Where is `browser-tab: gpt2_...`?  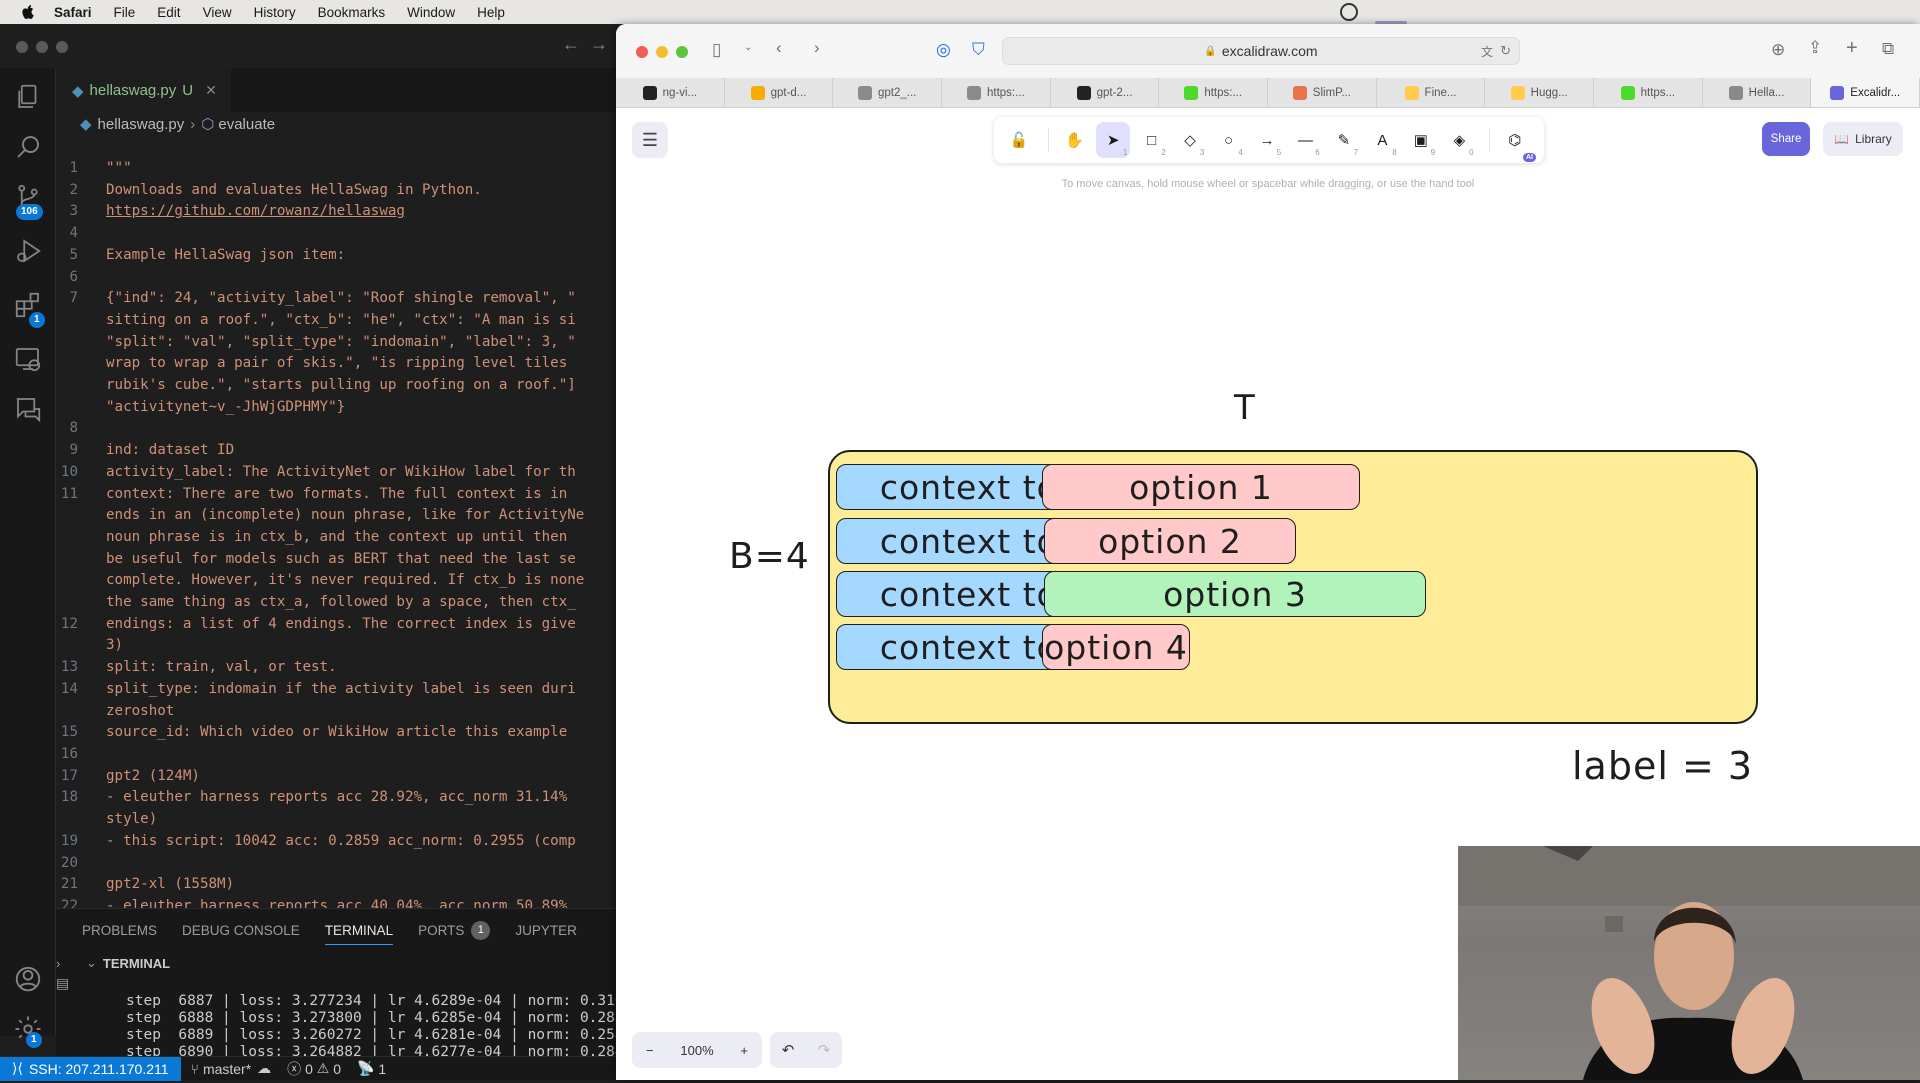
browser-tab: gpt2_... is located at coordinates (888, 92).